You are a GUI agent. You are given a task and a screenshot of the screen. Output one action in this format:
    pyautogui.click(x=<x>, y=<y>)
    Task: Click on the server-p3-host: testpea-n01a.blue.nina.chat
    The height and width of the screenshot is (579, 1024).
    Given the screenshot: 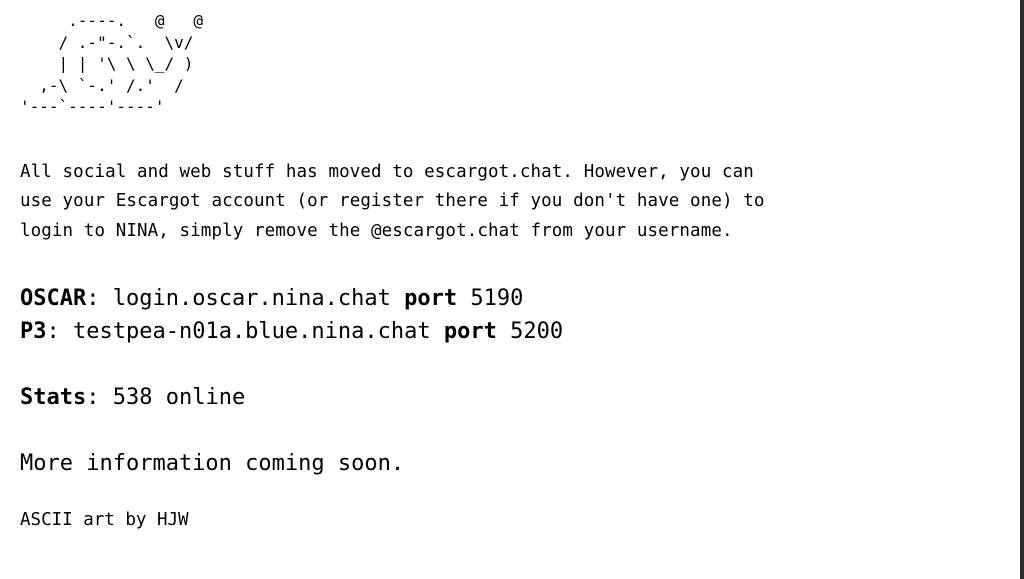 What is the action you would take?
    pyautogui.click(x=252, y=331)
    